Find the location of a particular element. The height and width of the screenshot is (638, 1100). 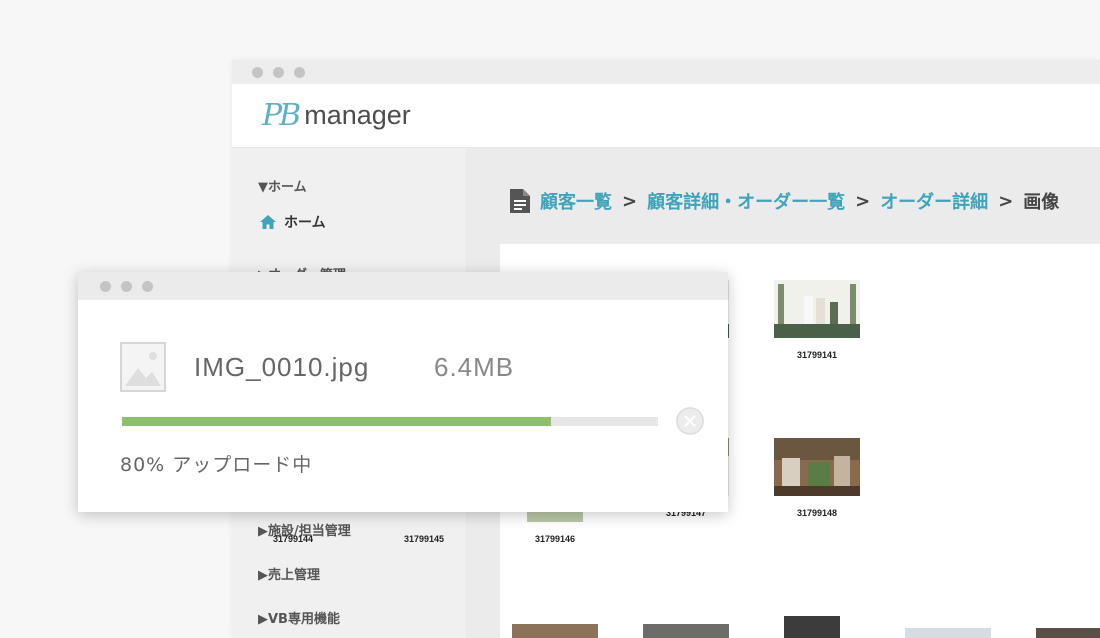

breadcrumb: 顧客一覧 > 顧客詳細・オーダー一覧 > オーダー詳細 > 画像 is located at coordinates (784, 201).